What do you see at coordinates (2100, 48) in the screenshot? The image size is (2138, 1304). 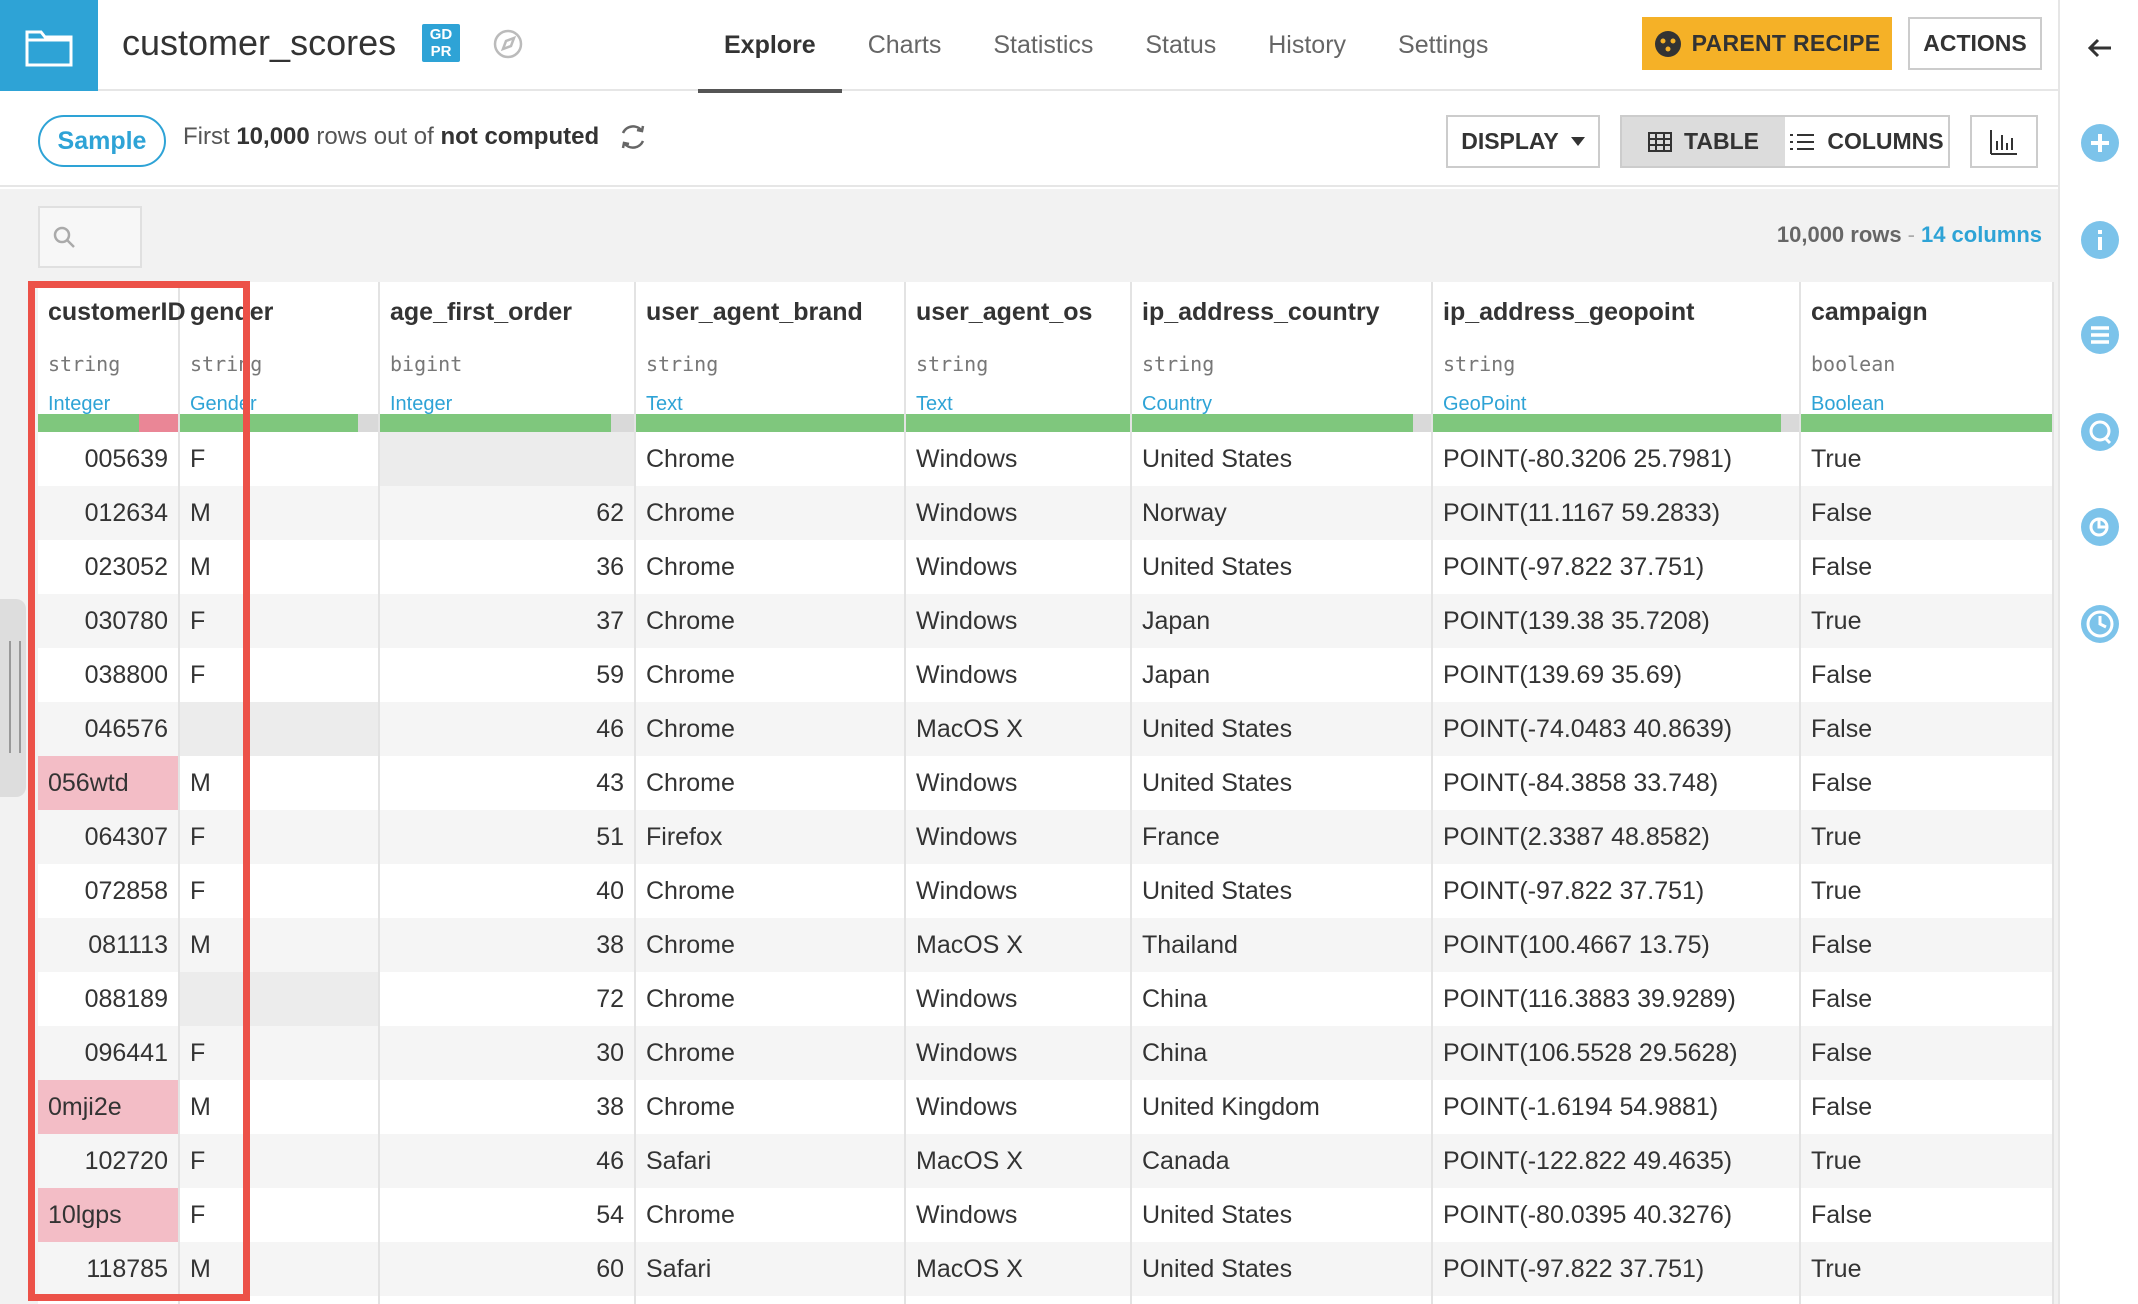 I see `back-arrow-icon` at bounding box center [2100, 48].